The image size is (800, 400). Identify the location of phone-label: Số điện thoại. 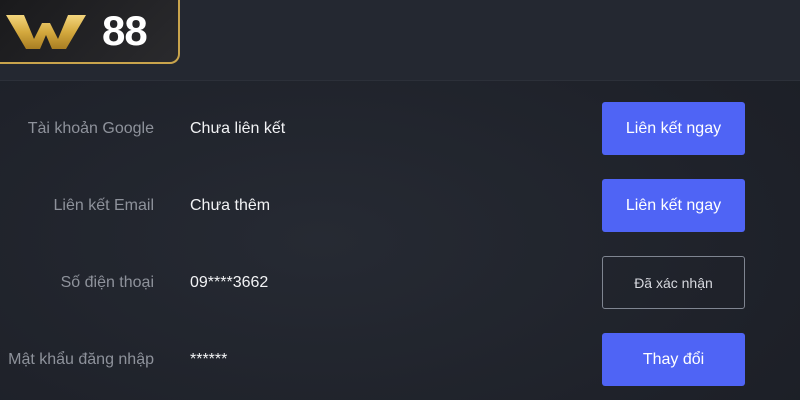
(107, 282).